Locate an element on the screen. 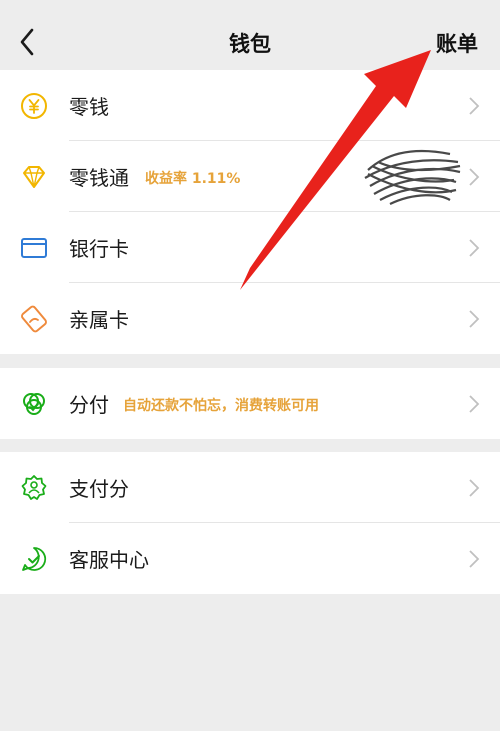  row-pay-score: 支付分 is located at coordinates (250, 487).